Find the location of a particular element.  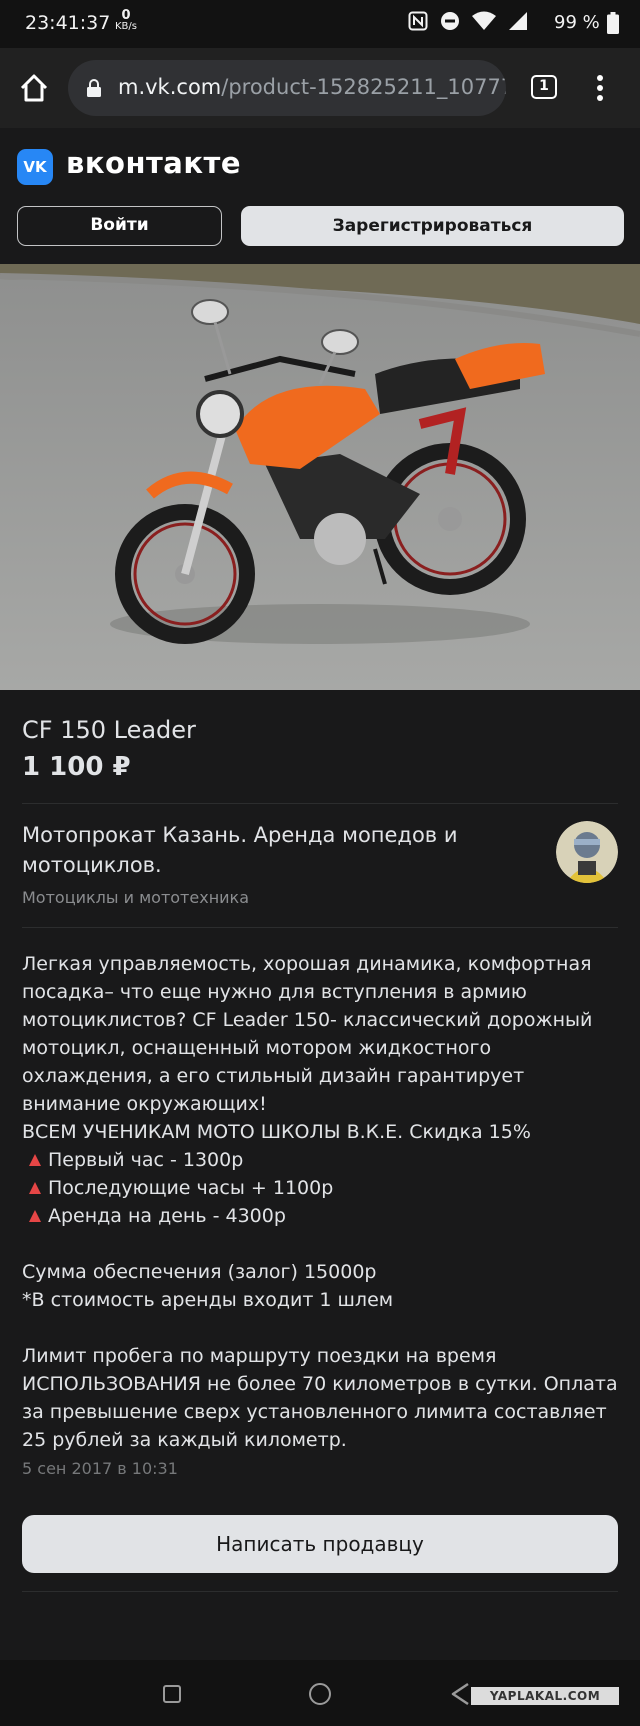

url-host: m.vk.com is located at coordinates (170, 87).